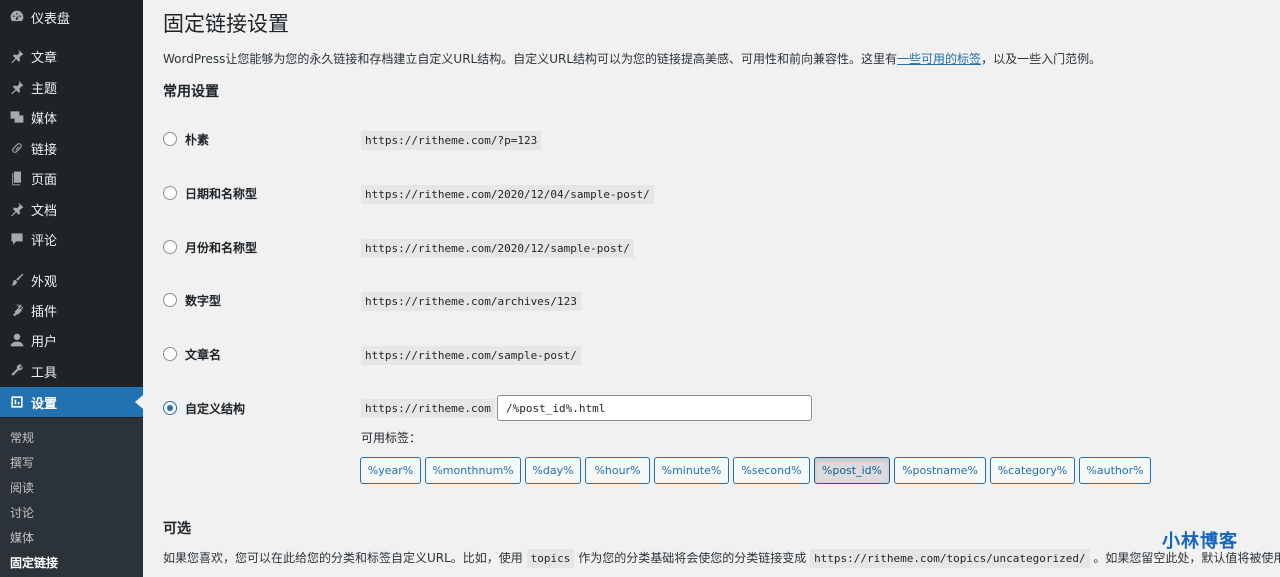 The image size is (1280, 577). Describe the element at coordinates (451, 140) in the screenshot. I see `example-url: https://ritheme.com/?p=123` at that location.